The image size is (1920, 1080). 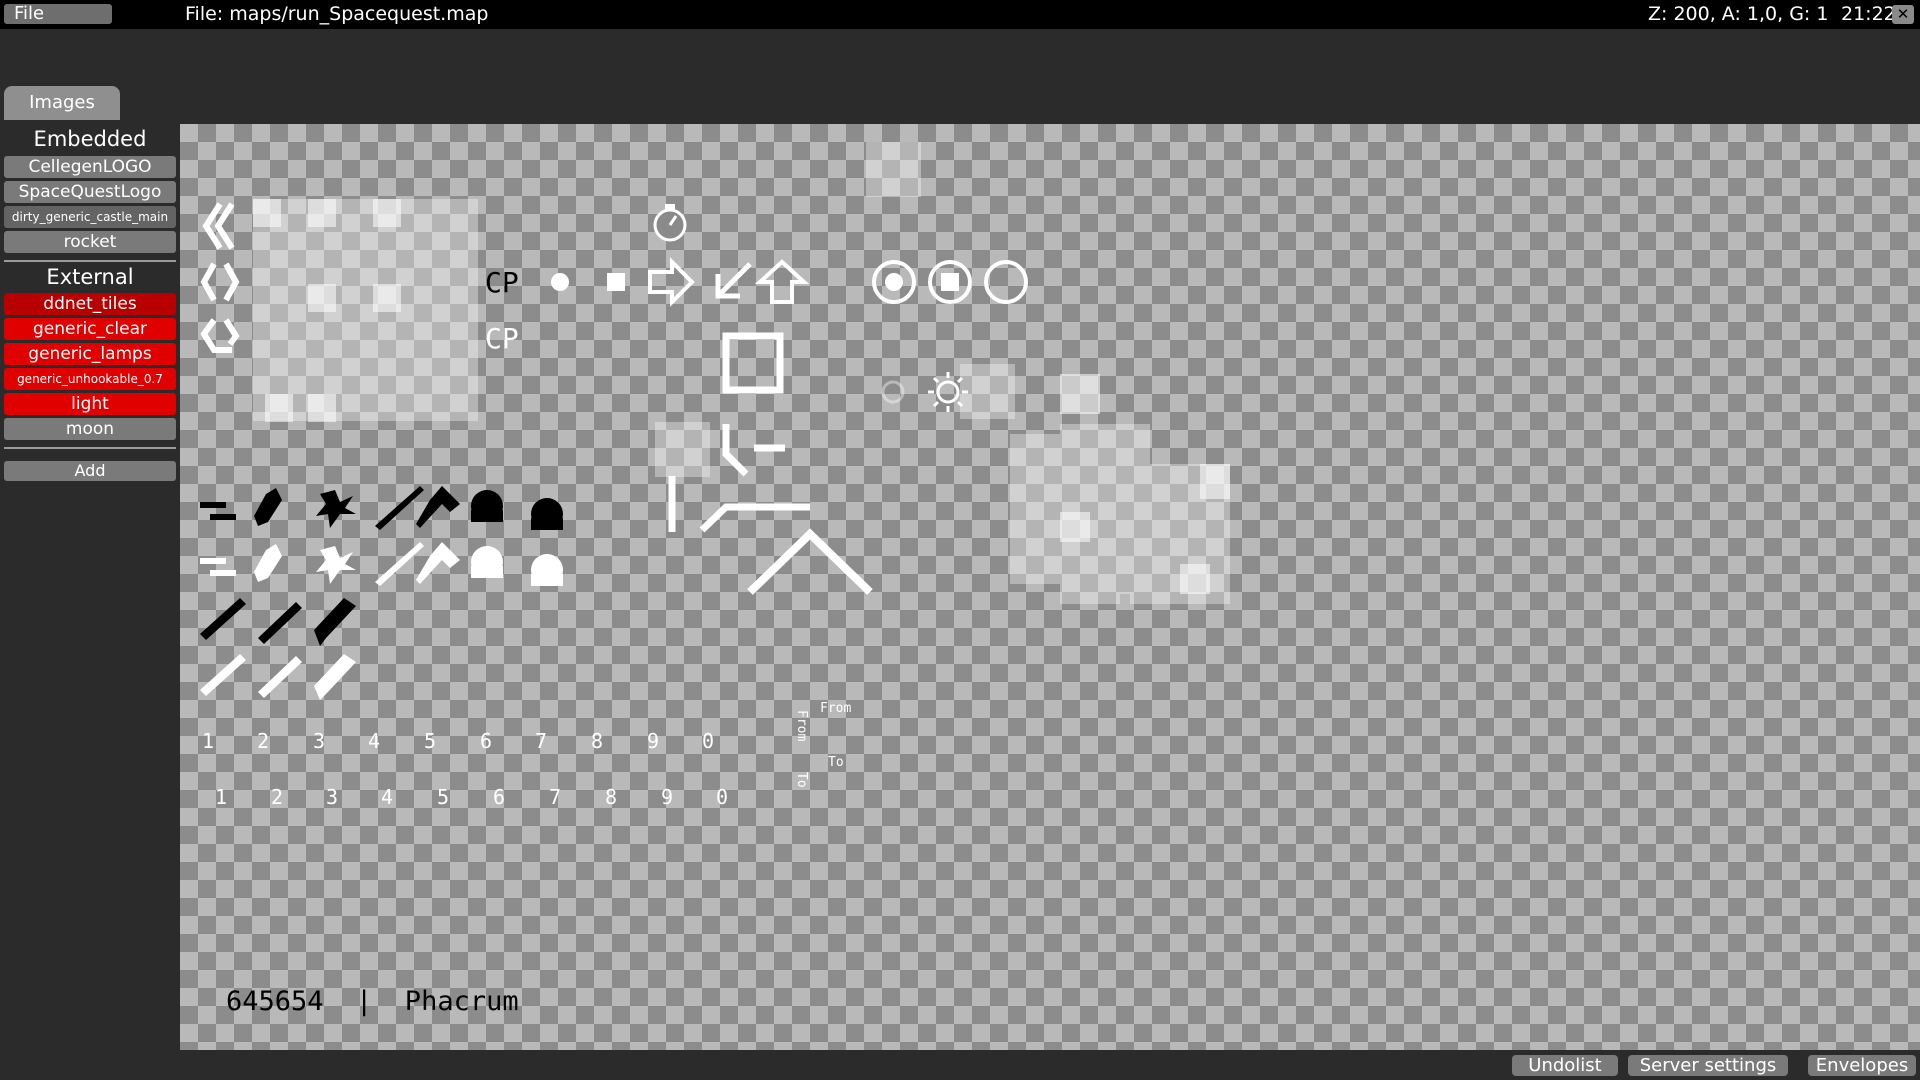 What do you see at coordinates (90, 277) in the screenshot?
I see `external-heading: External` at bounding box center [90, 277].